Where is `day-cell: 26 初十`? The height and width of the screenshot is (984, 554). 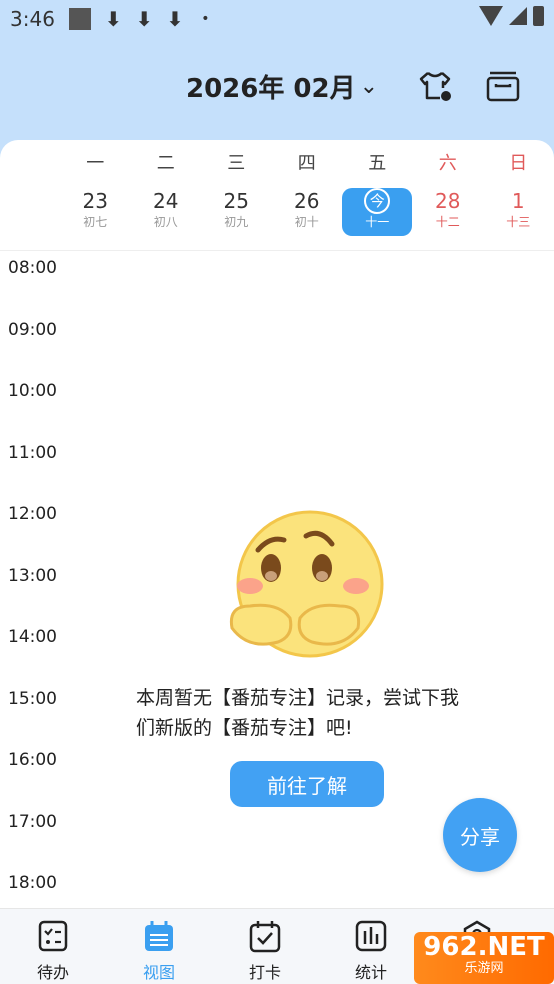
day-cell: 26 初十 is located at coordinates (307, 212).